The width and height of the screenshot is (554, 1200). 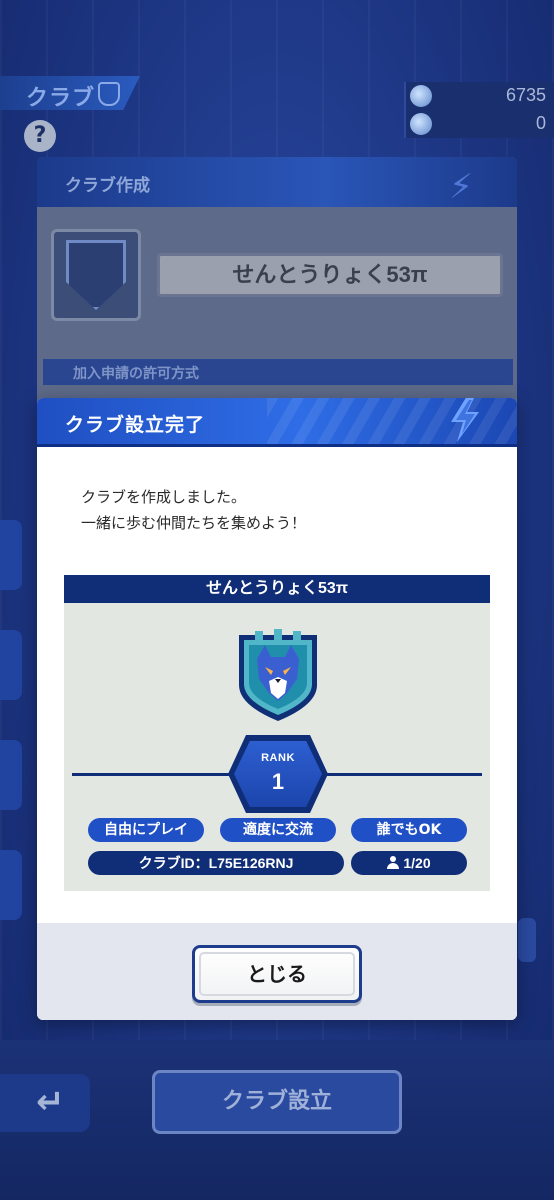 I want to click on dialog-title: クラブ作成, so click(x=107, y=186).